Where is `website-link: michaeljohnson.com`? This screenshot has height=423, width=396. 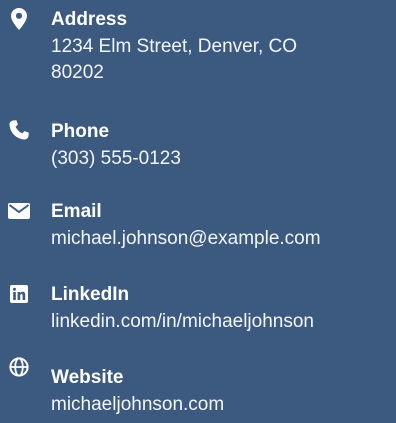 website-link: michaeljohnson.com is located at coordinates (137, 404).